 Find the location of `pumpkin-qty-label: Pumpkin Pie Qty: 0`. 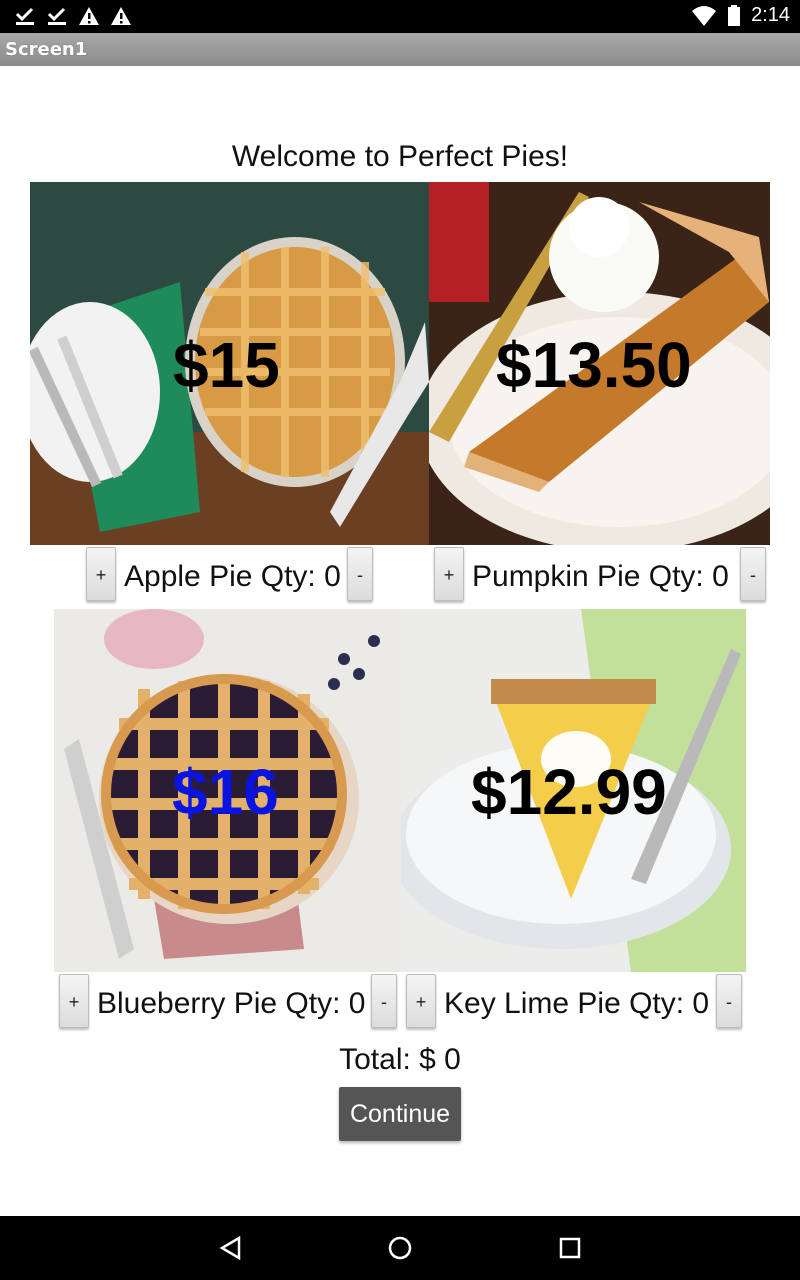

pumpkin-qty-label: Pumpkin Pie Qty: 0 is located at coordinates (600, 576).